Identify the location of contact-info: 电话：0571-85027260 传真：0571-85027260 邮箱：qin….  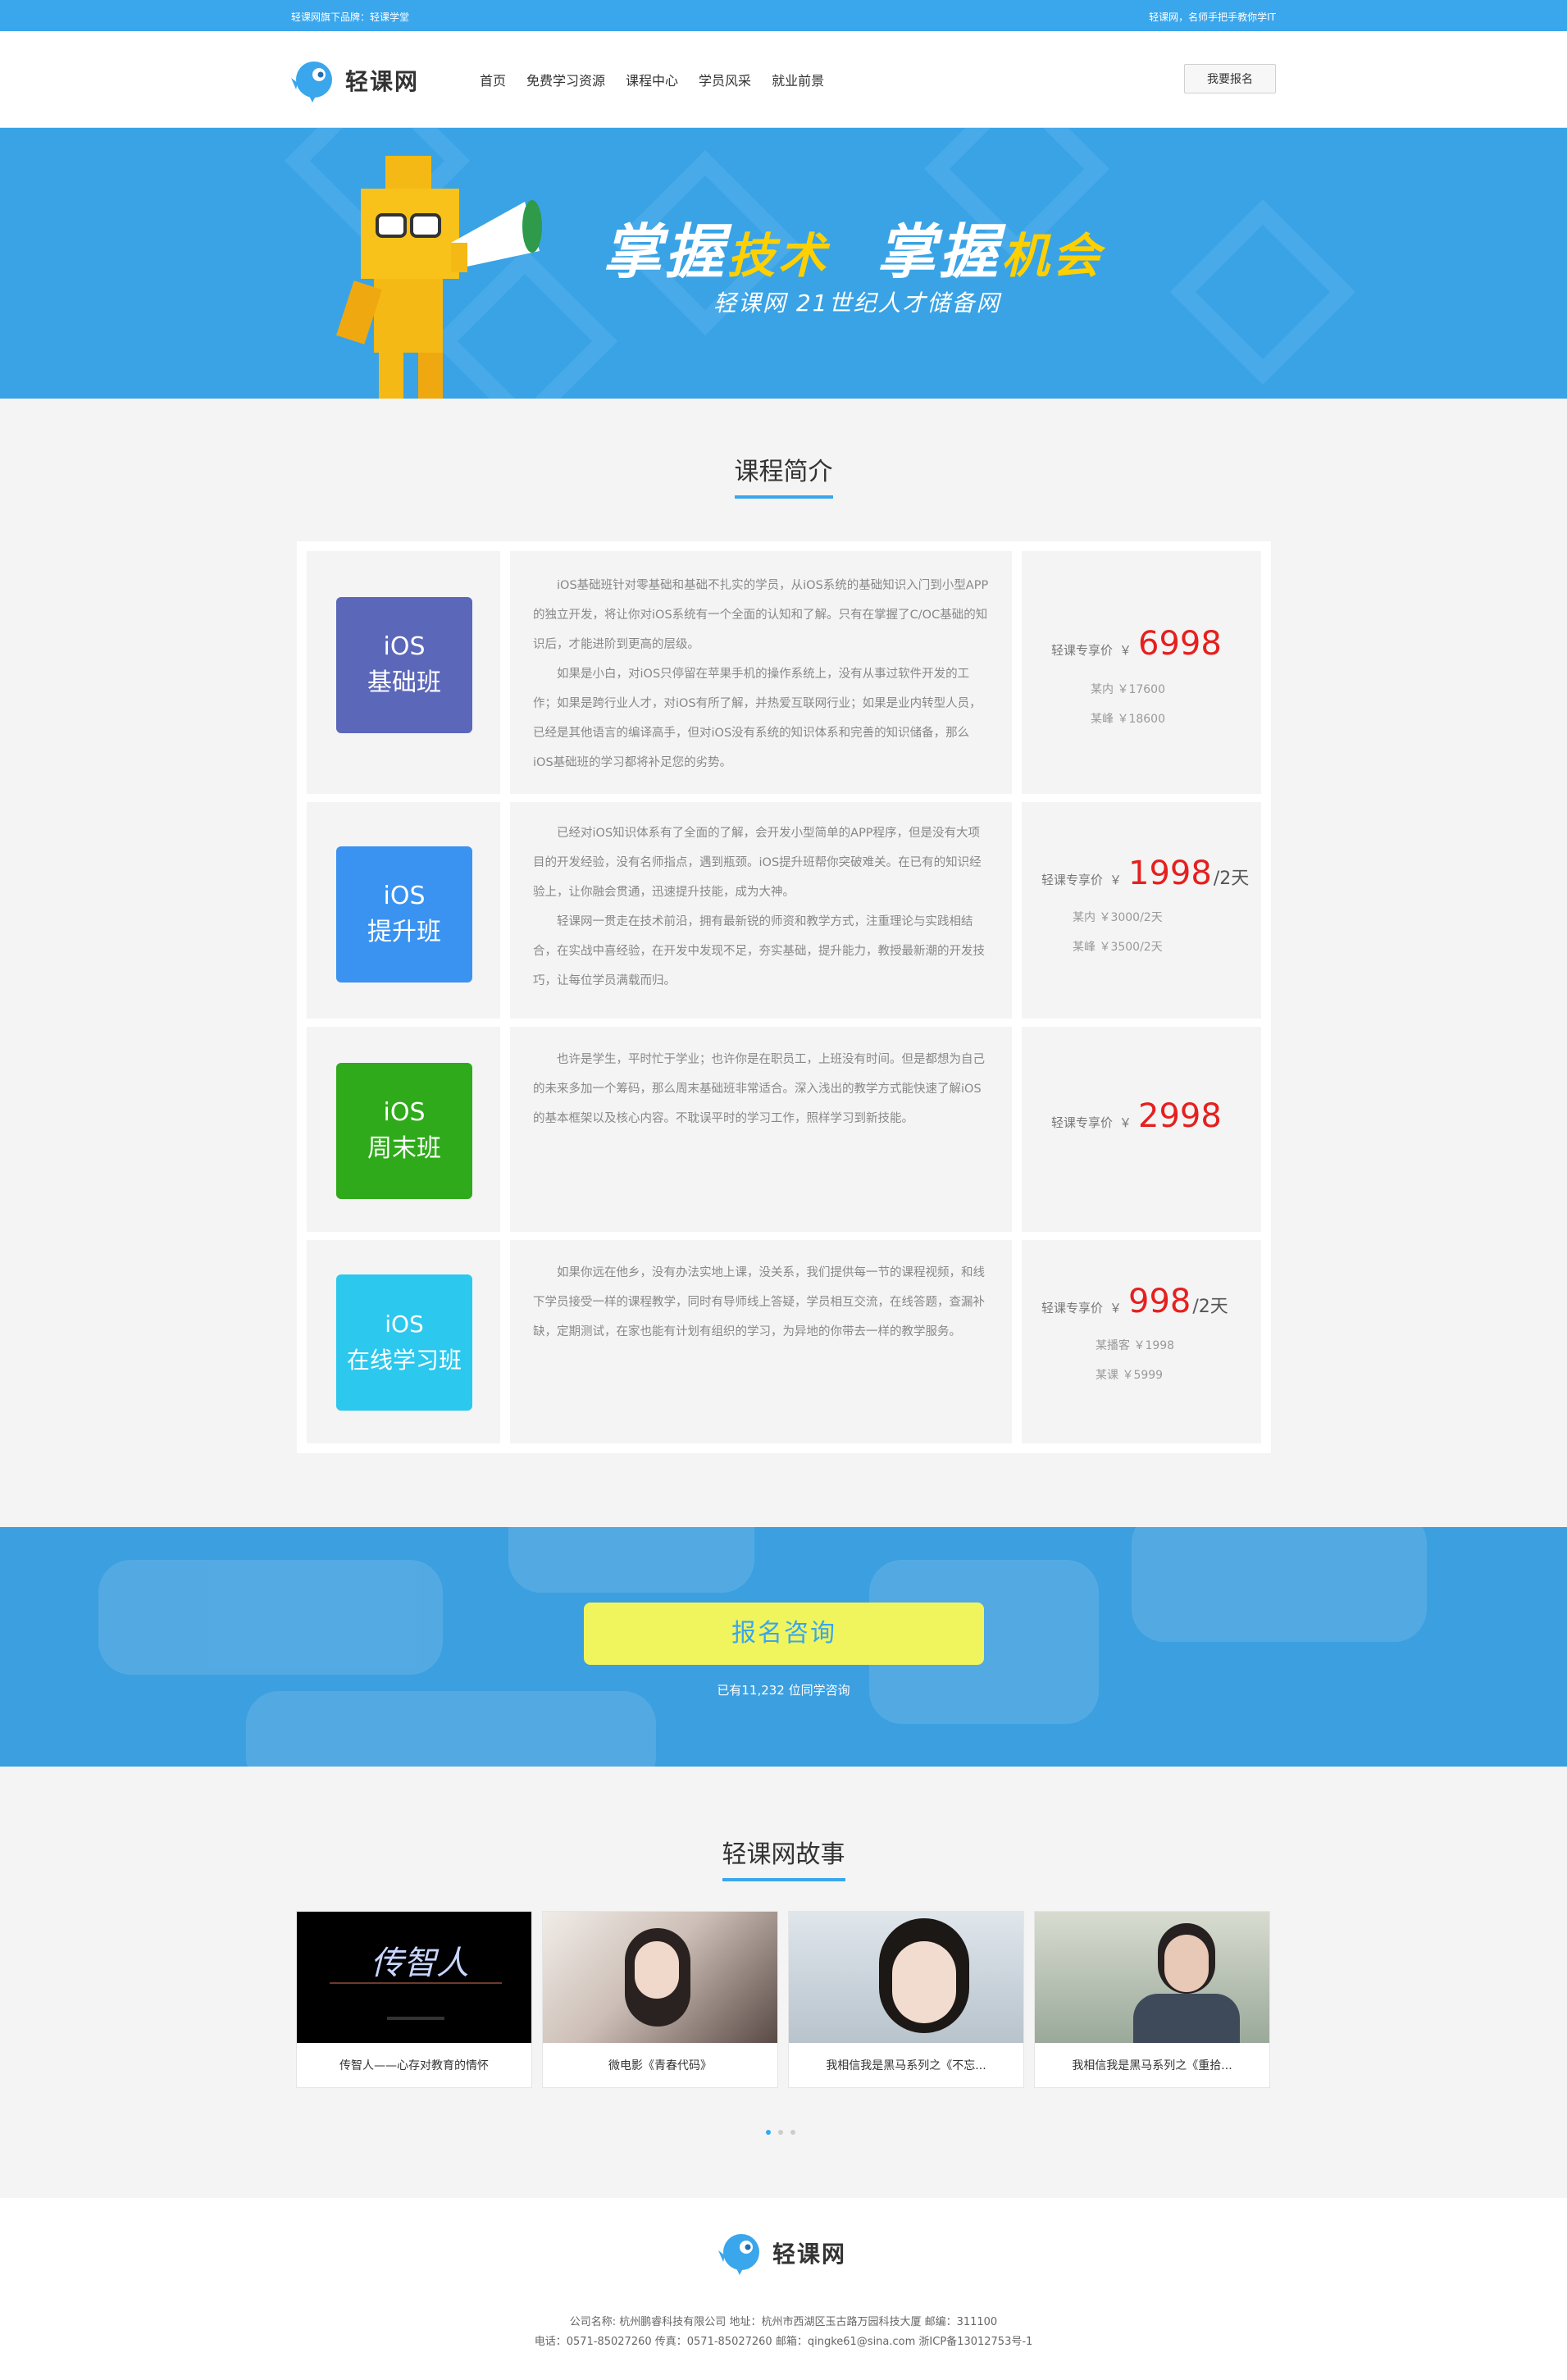
(783, 2342).